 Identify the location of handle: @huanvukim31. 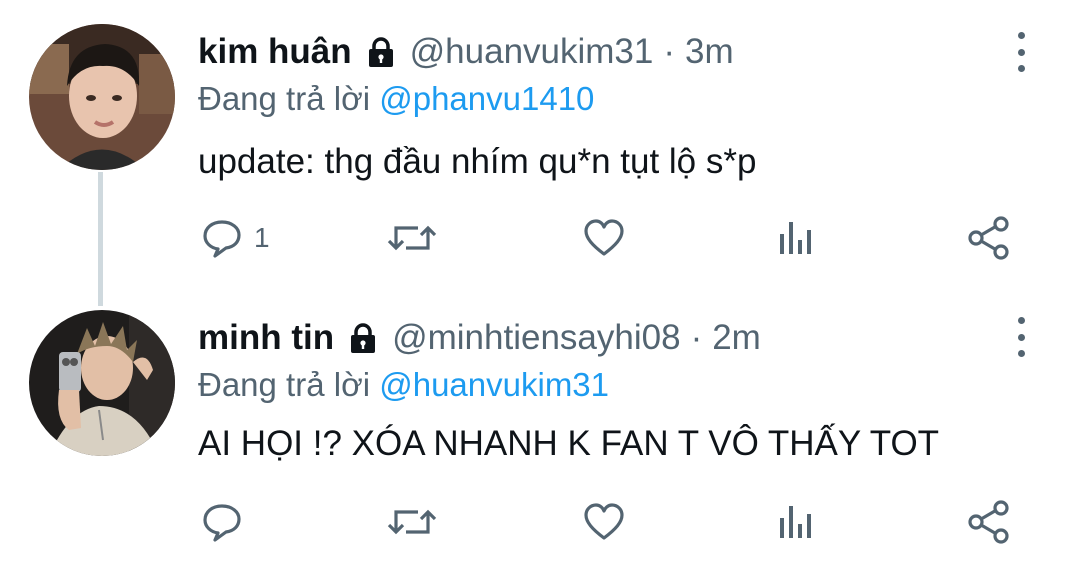
(532, 52).